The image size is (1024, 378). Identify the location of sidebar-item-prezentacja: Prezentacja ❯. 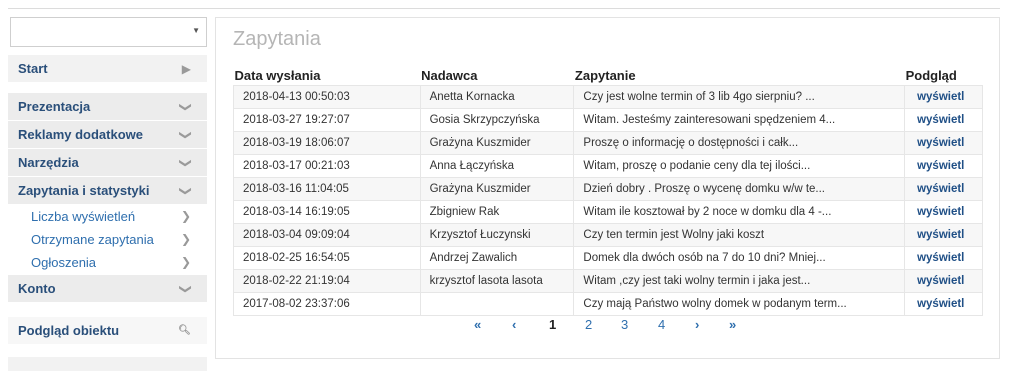
(107, 107).